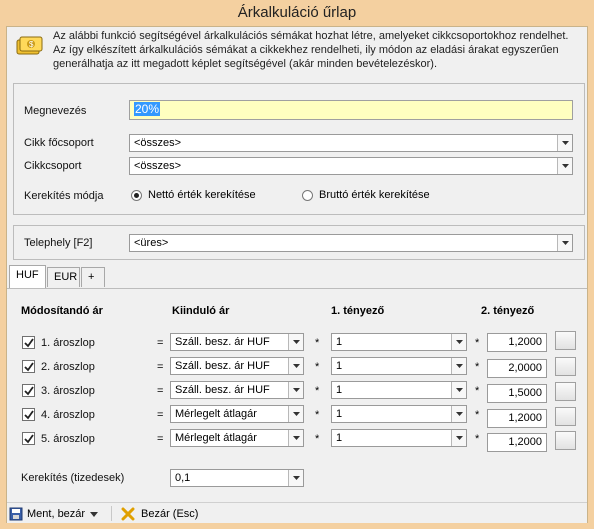 This screenshot has width=594, height=529. What do you see at coordinates (351, 143) in the screenshot?
I see `main-group-select: <összes>` at bounding box center [351, 143].